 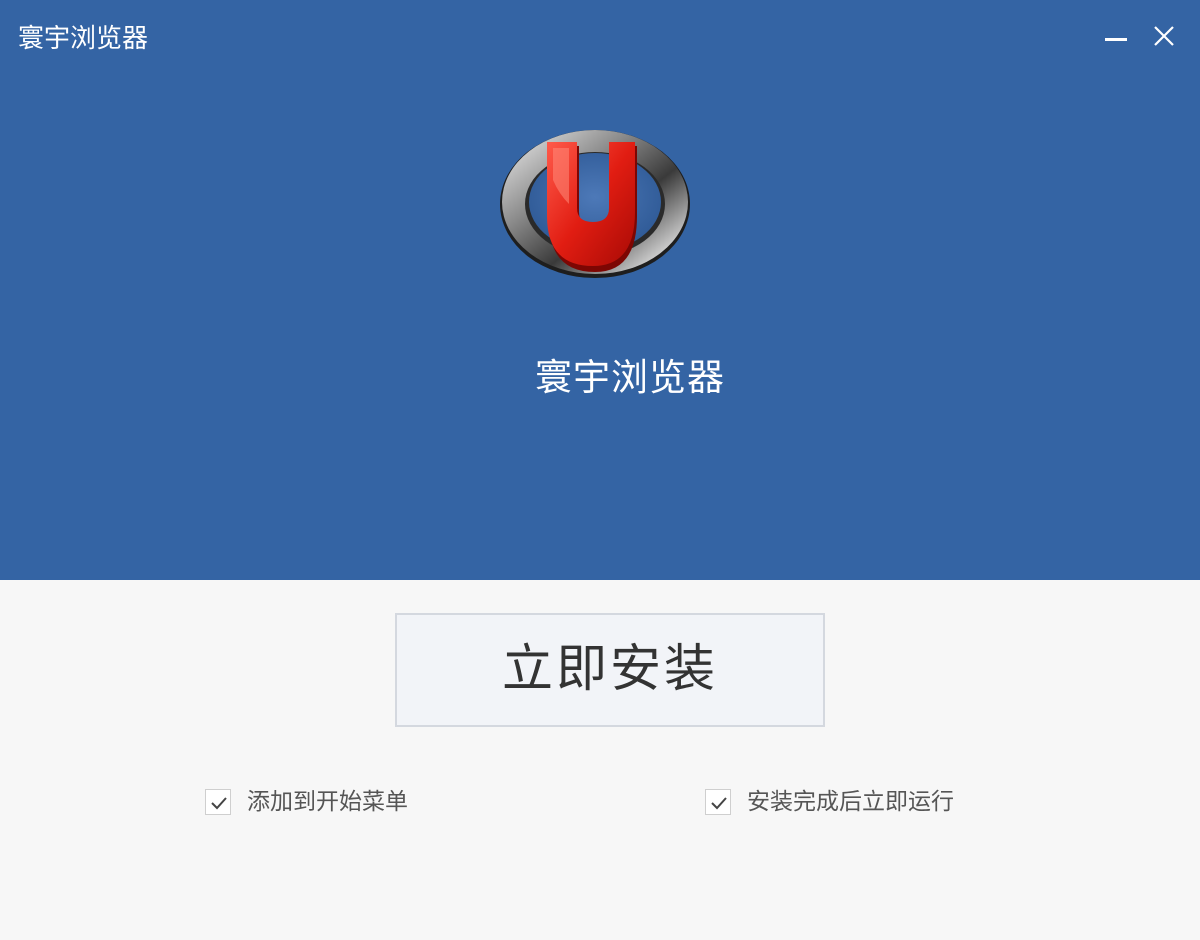 What do you see at coordinates (1116, 36) in the screenshot?
I see `minimize-button` at bounding box center [1116, 36].